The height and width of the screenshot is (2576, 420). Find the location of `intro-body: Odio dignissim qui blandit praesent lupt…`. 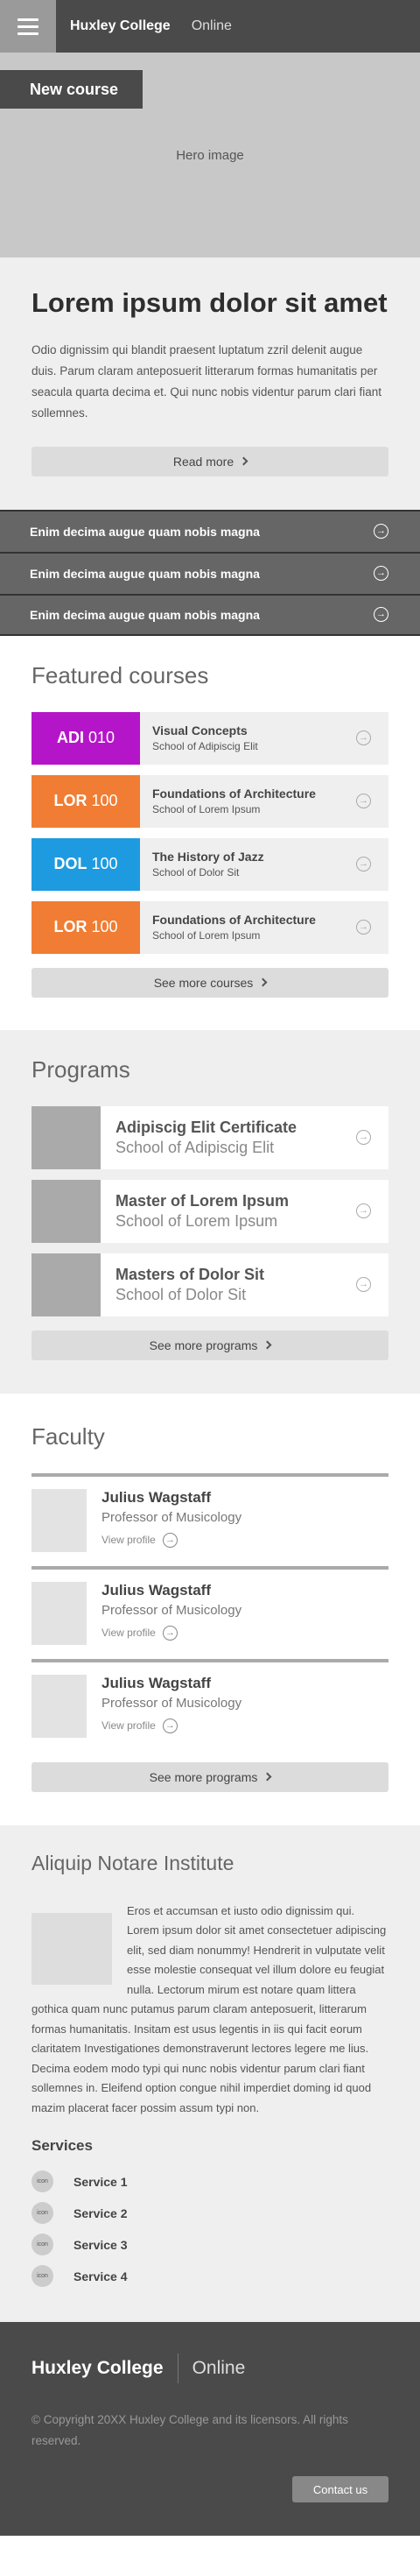

intro-body: Odio dignissim qui blandit praesent lupt… is located at coordinates (207, 381).